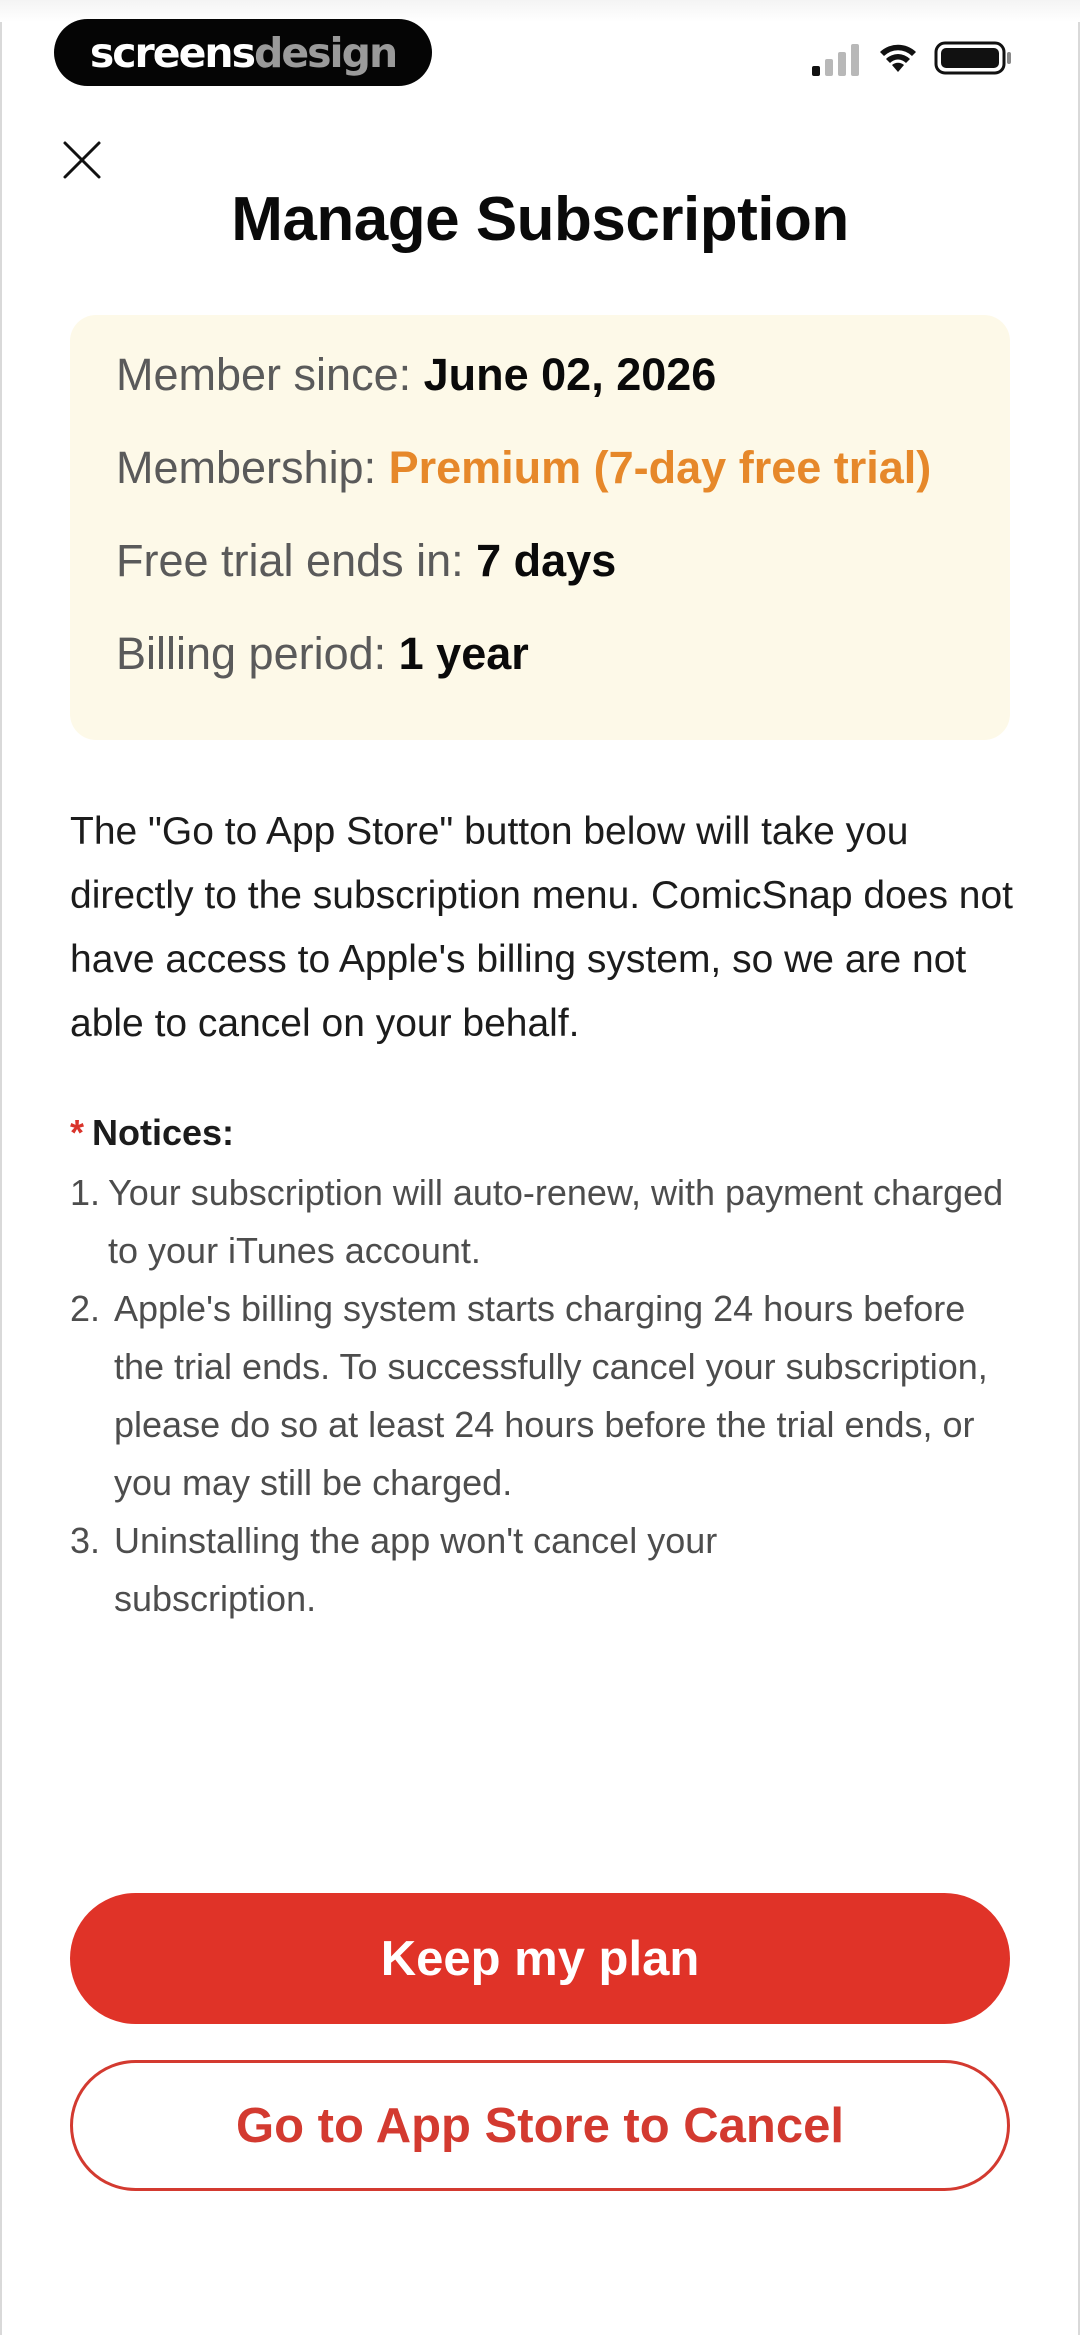  What do you see at coordinates (325, 52) in the screenshot?
I see `brand-logo-part2: design` at bounding box center [325, 52].